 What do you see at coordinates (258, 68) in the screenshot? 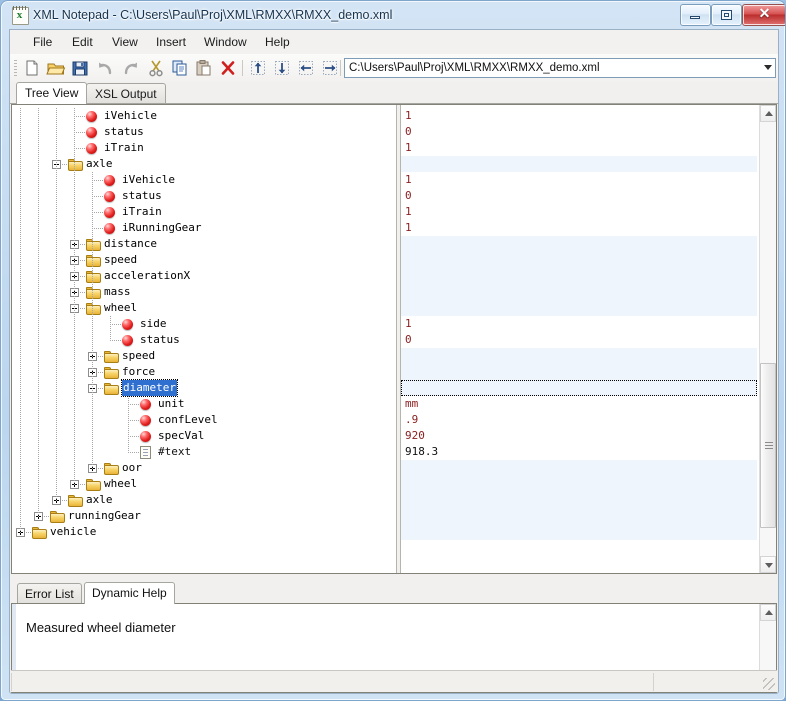
I see `move-up-icon` at bounding box center [258, 68].